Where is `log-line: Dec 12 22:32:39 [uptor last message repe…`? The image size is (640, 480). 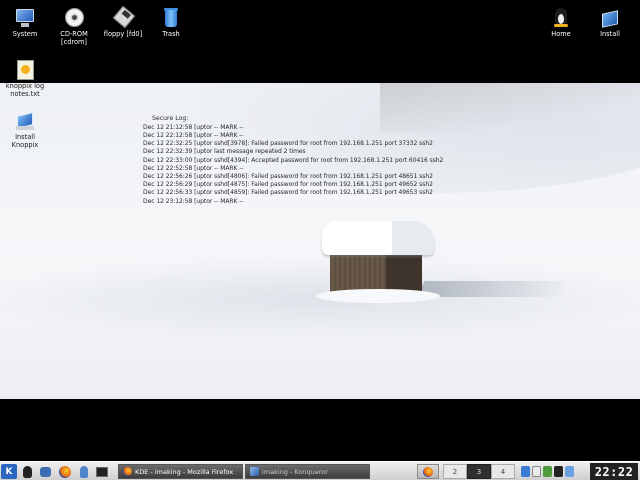
log-line: Dec 12 22:32:39 [uptor last message repe… is located at coordinates (224, 152).